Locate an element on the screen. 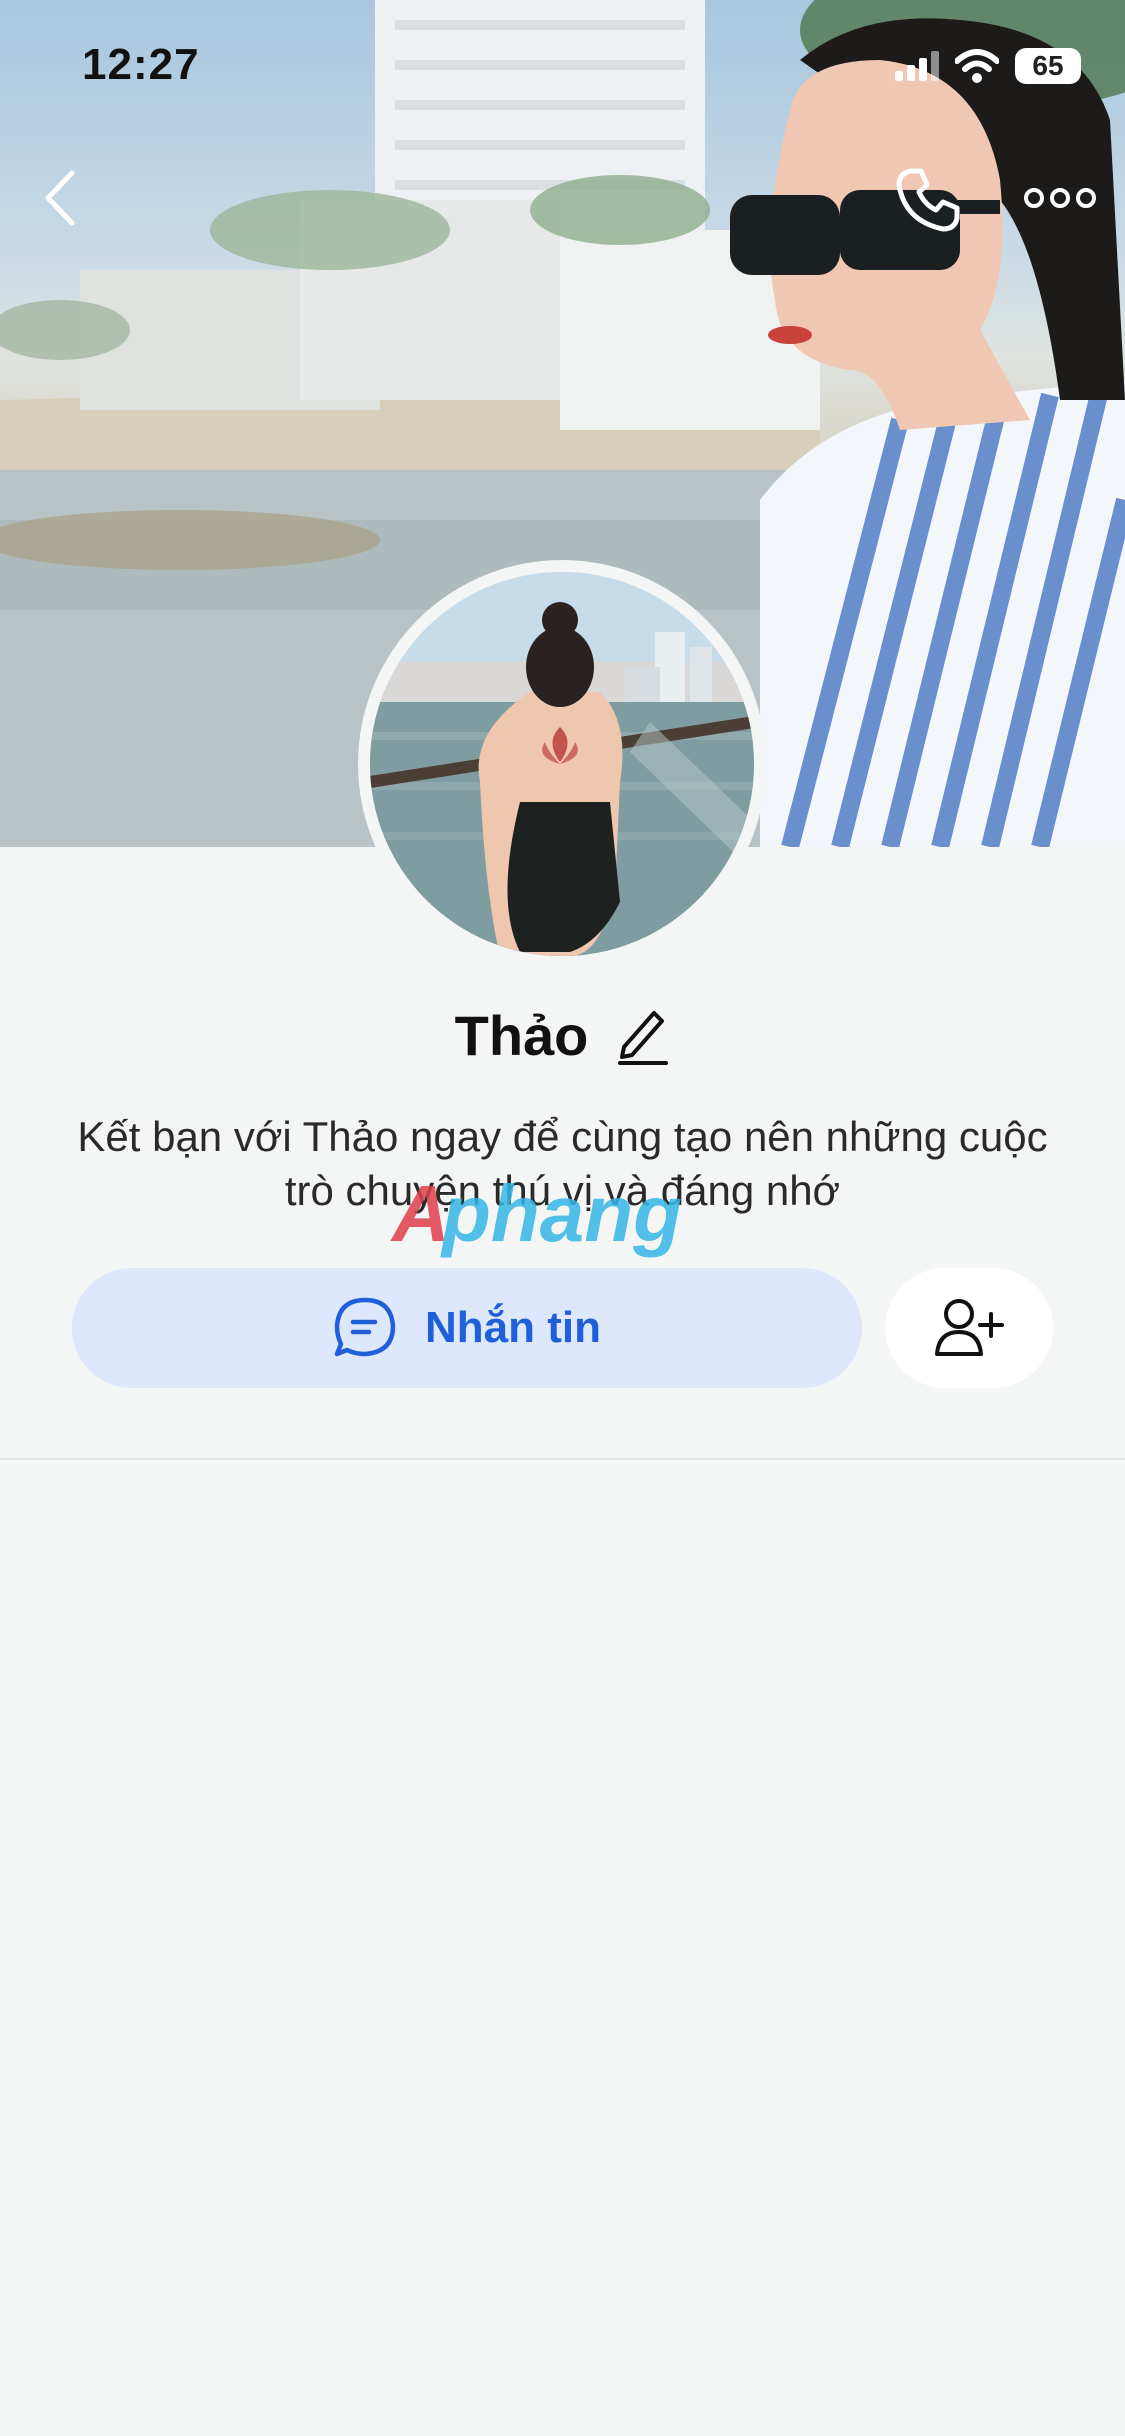 The image size is (1125, 2436). message-button: Nhắn tin is located at coordinates (467, 1328).